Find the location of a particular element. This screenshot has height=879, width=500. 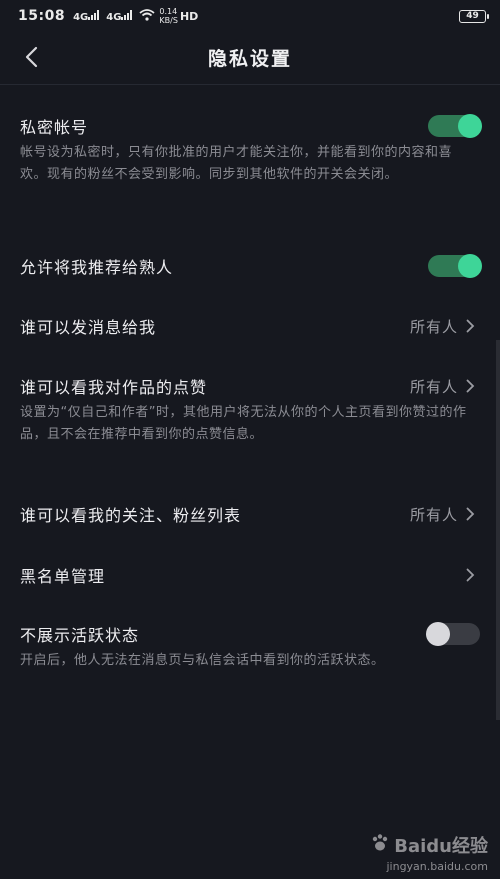

signal-indicators: 4G 4G is located at coordinates (114, 16).